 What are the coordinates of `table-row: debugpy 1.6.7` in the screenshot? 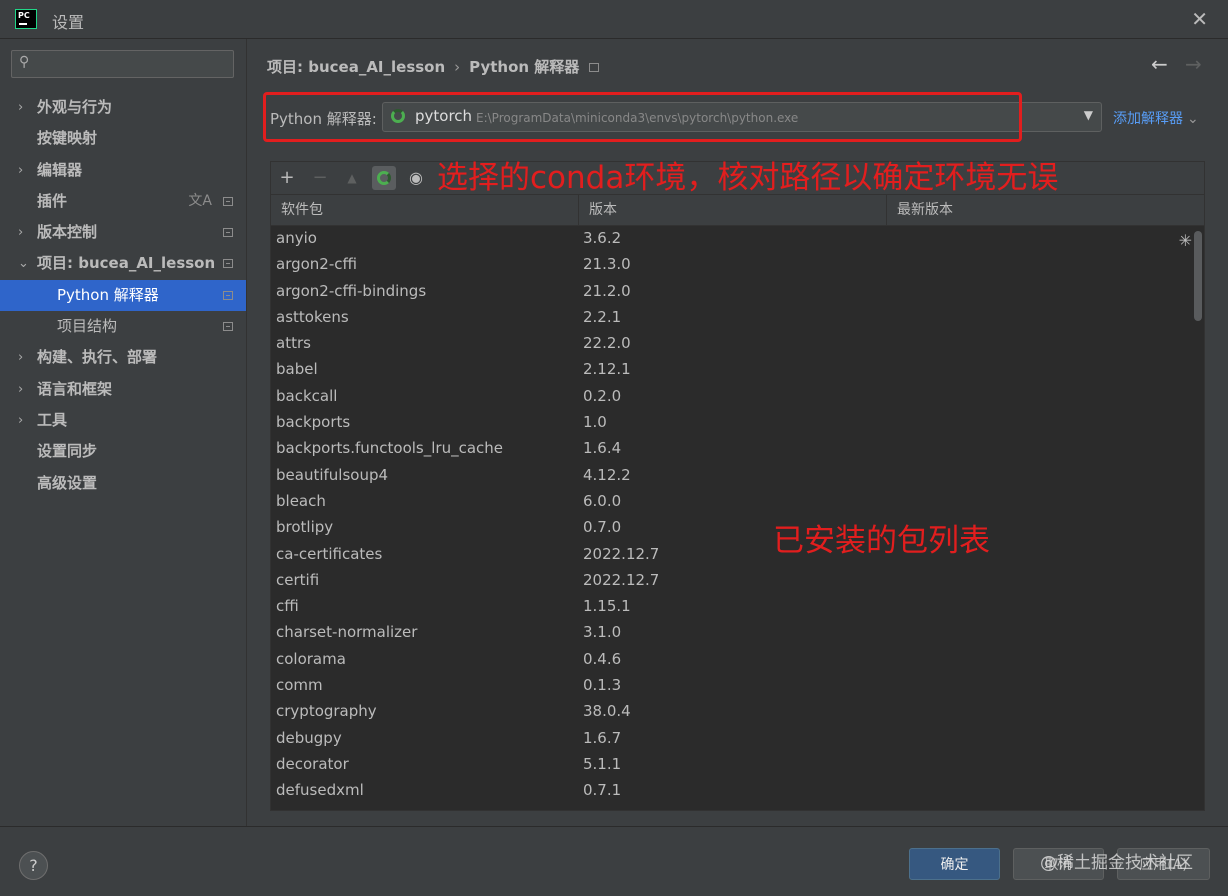 It's located at (731, 738).